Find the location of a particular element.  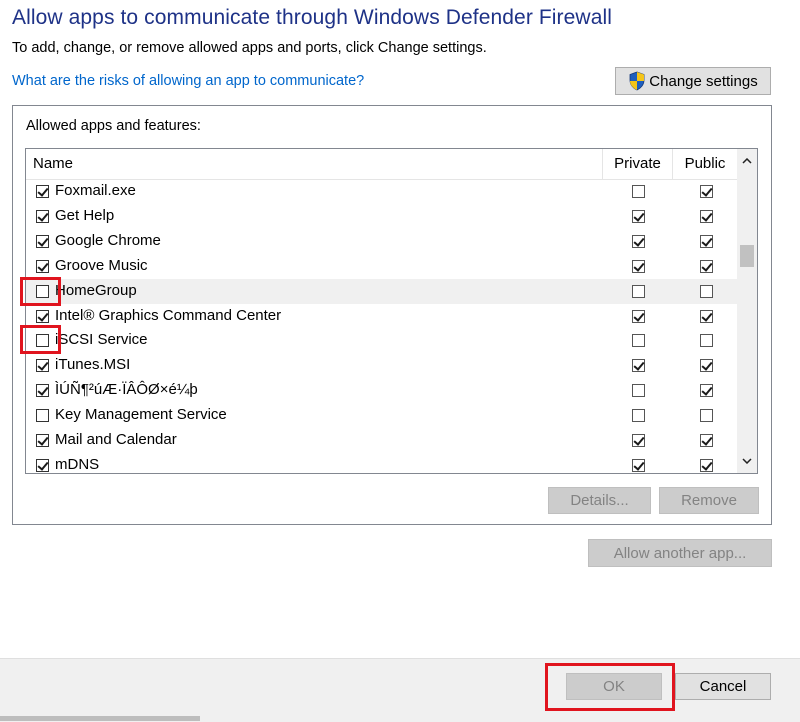

list-header: Name Private Public is located at coordinates (382, 164).